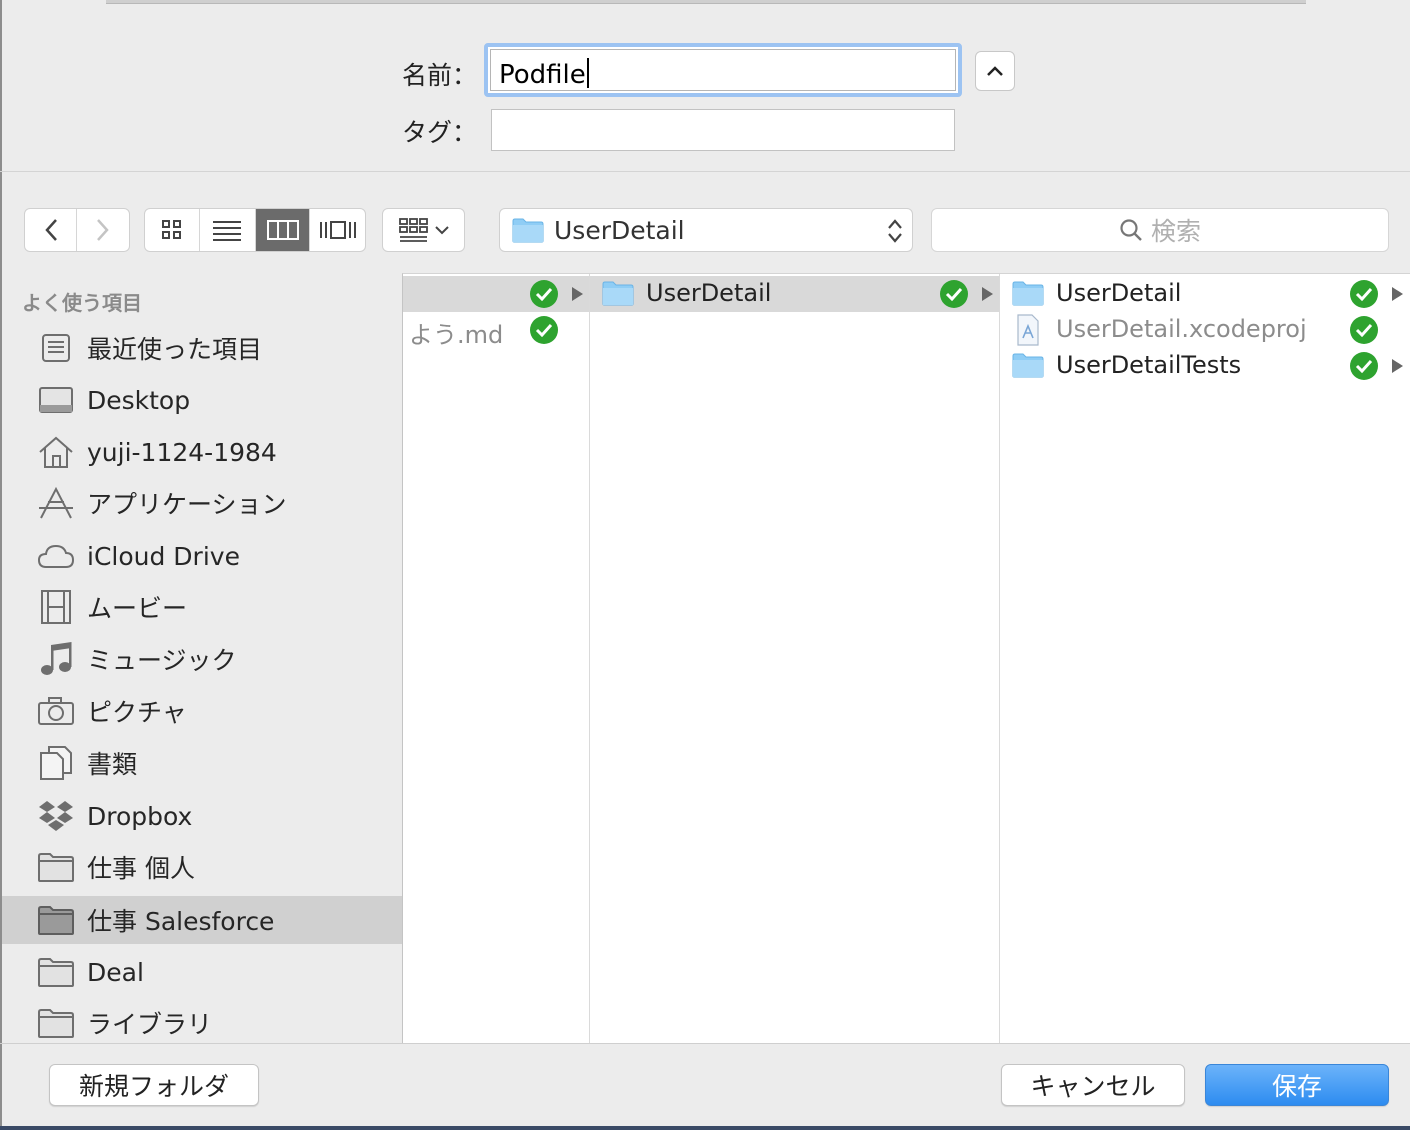  I want to click on coverflow-view-button, so click(337, 230).